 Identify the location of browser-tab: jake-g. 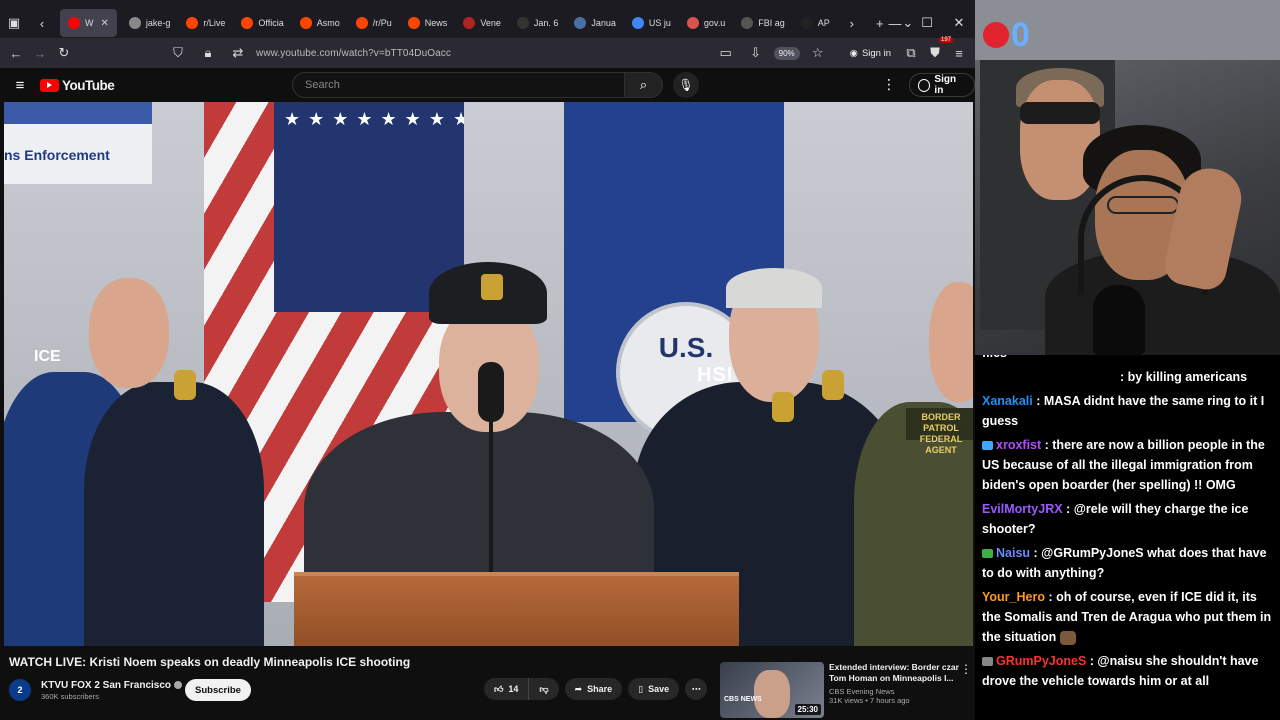
(150, 23).